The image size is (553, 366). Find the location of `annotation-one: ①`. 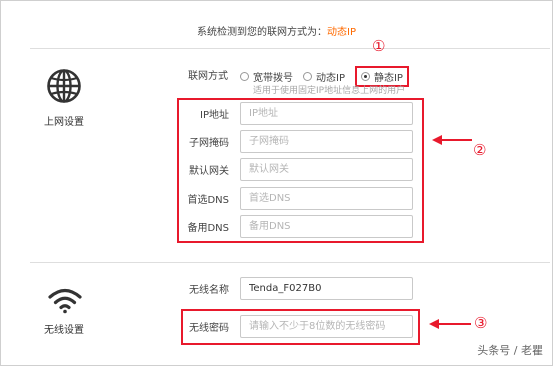

annotation-one: ① is located at coordinates (379, 46).